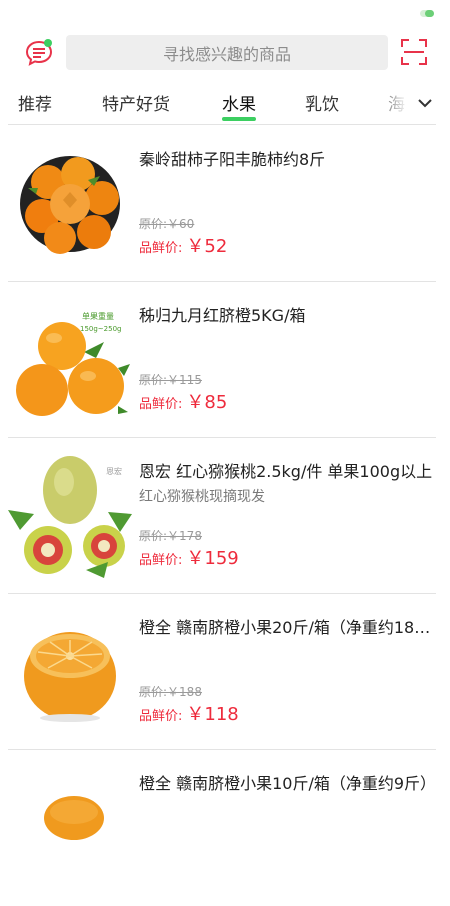  I want to click on tab-recommend: 推荐, so click(35, 102).